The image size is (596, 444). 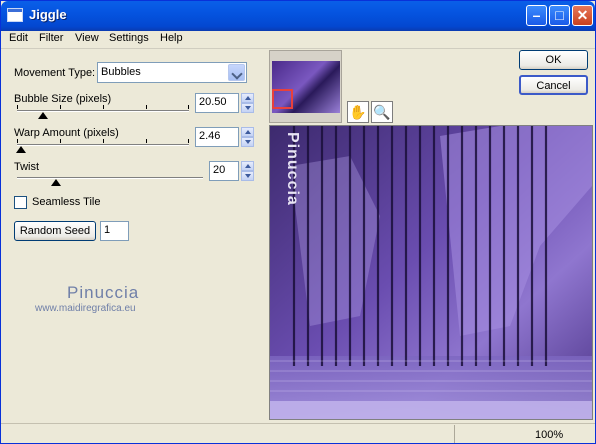 What do you see at coordinates (582, 15) in the screenshot?
I see `close-button: ✕` at bounding box center [582, 15].